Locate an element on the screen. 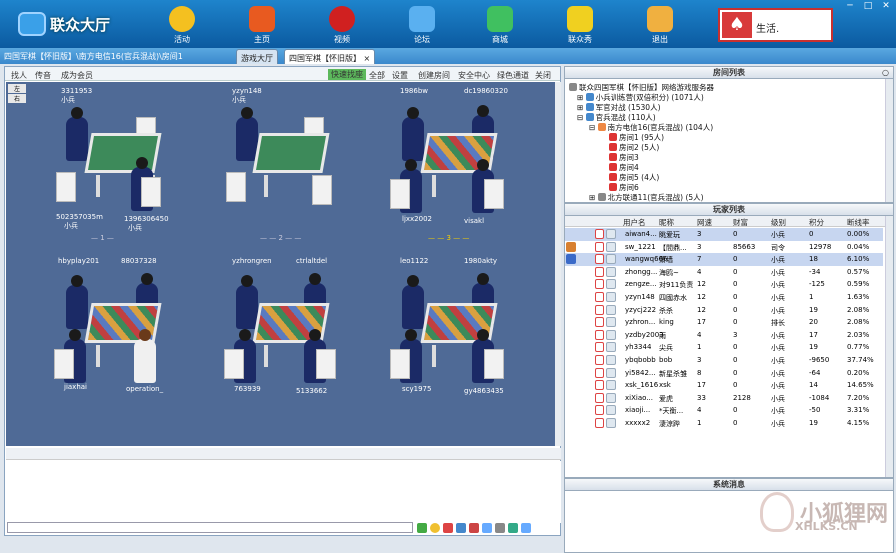 The height and width of the screenshot is (553, 896). system-message-header: 系统消息 is located at coordinates (729, 484).